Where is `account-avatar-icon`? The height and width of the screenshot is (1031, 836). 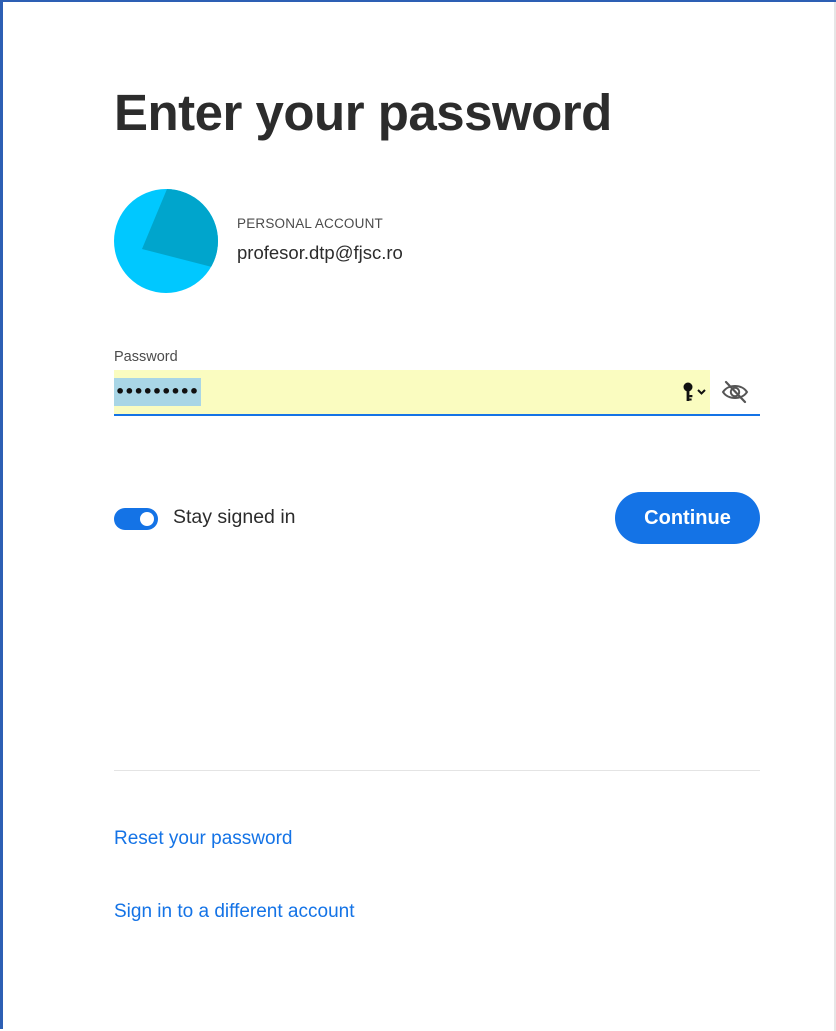 account-avatar-icon is located at coordinates (166, 241).